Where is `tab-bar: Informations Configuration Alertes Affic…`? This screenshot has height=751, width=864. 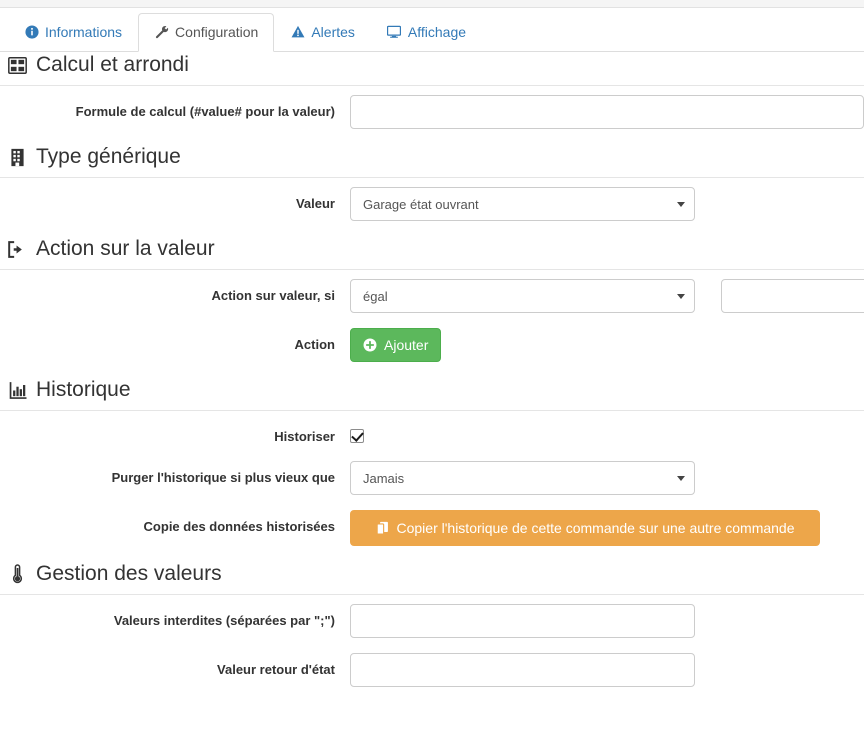
tab-bar: Informations Configuration Alertes Affic… is located at coordinates (432, 30).